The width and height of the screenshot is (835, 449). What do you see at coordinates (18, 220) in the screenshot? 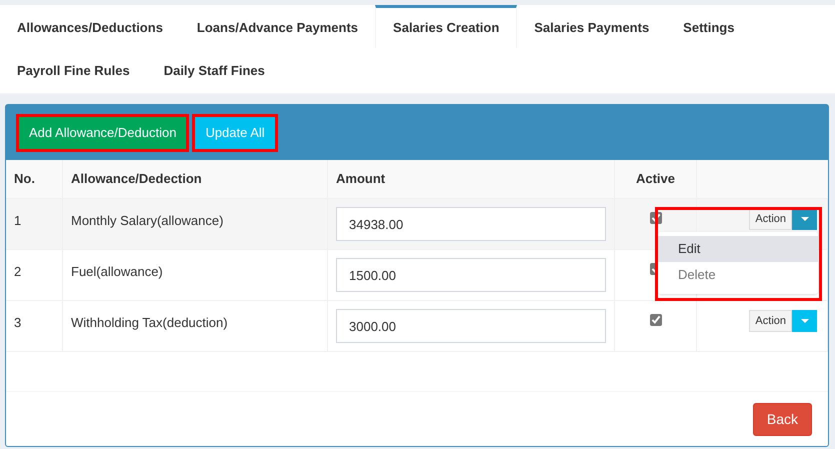
I see `table-cell: 1` at bounding box center [18, 220].